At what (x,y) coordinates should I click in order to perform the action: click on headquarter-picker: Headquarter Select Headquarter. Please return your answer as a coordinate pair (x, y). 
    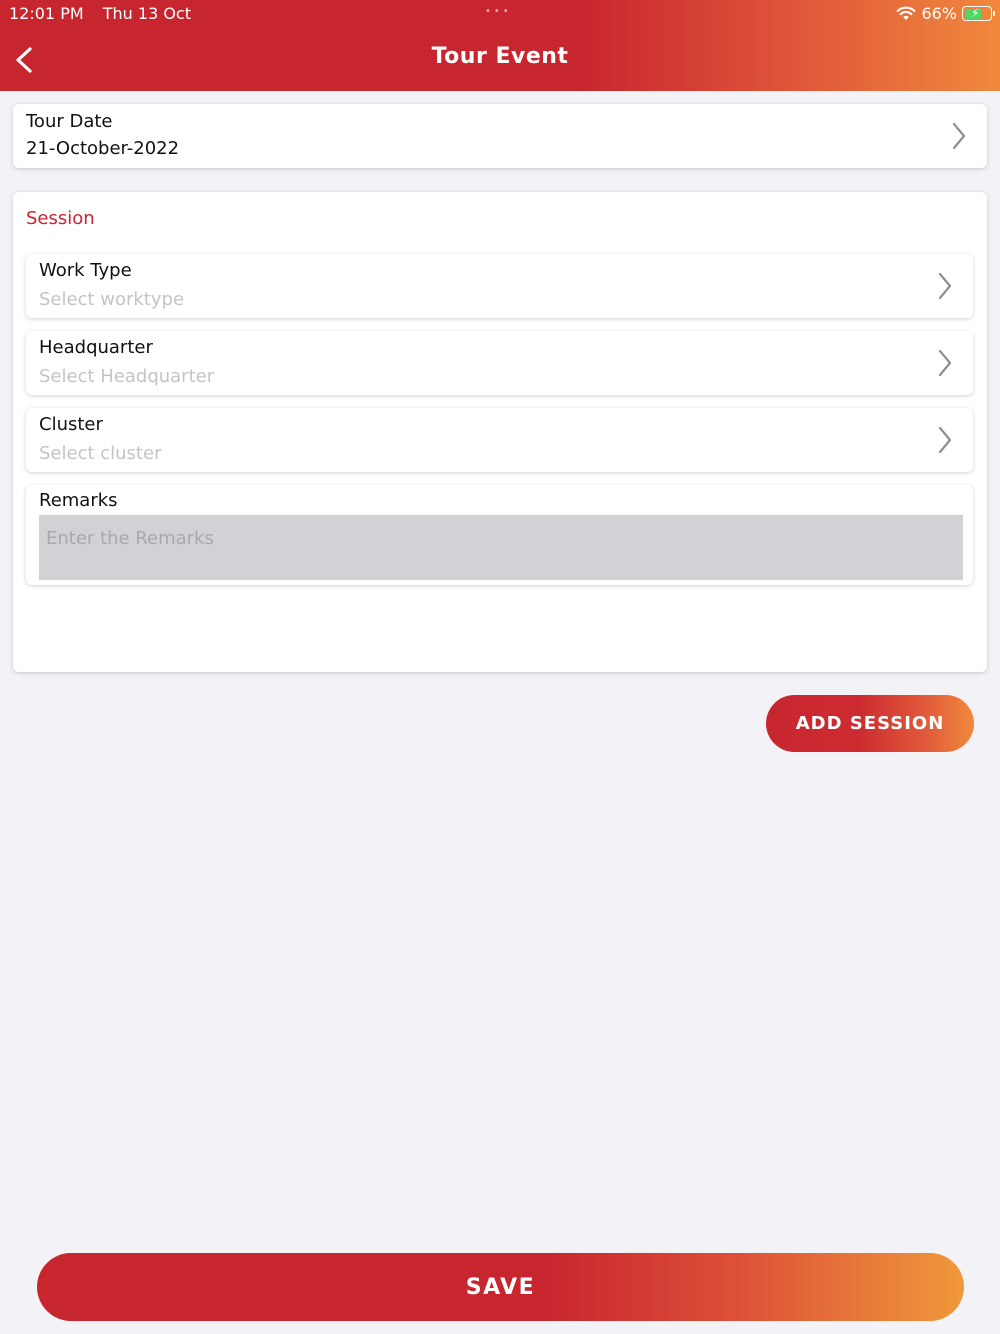
    Looking at the image, I should click on (499, 363).